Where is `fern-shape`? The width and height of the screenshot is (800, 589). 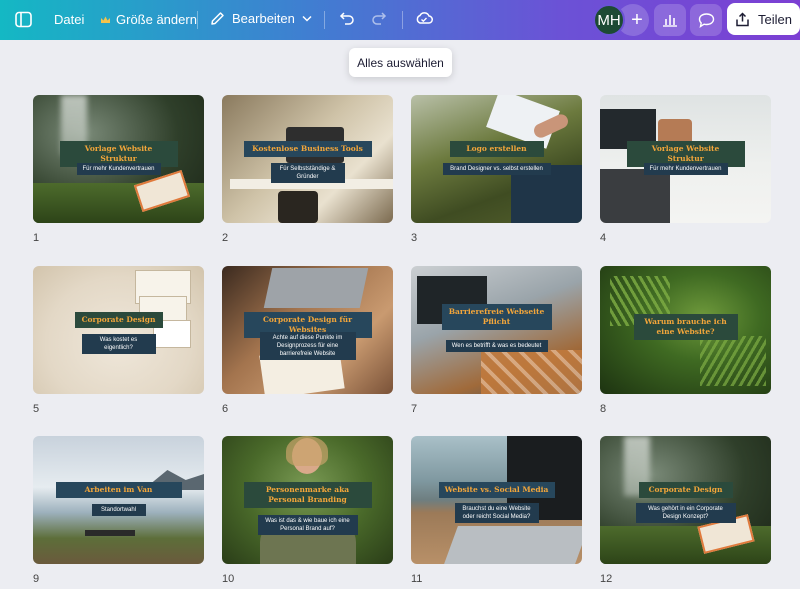
fern-shape is located at coordinates (733, 361).